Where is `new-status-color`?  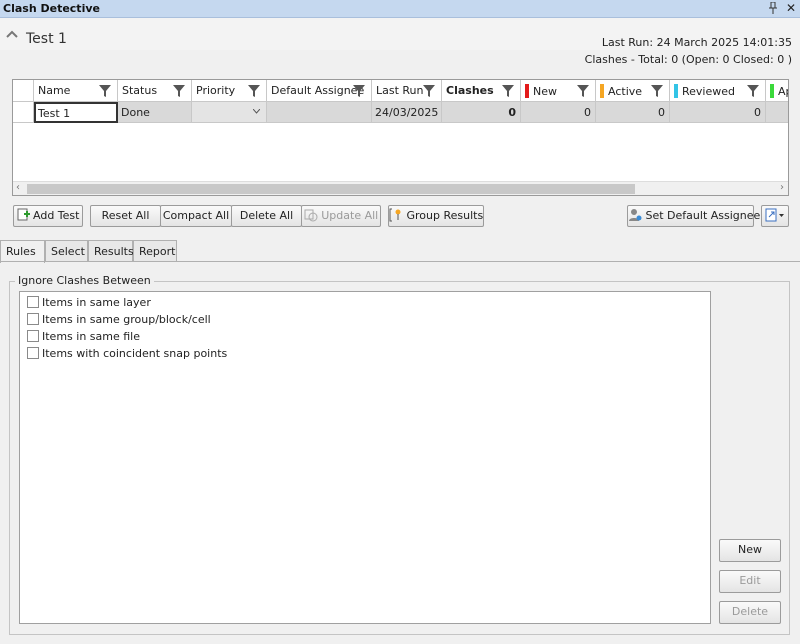
new-status-color is located at coordinates (527, 91).